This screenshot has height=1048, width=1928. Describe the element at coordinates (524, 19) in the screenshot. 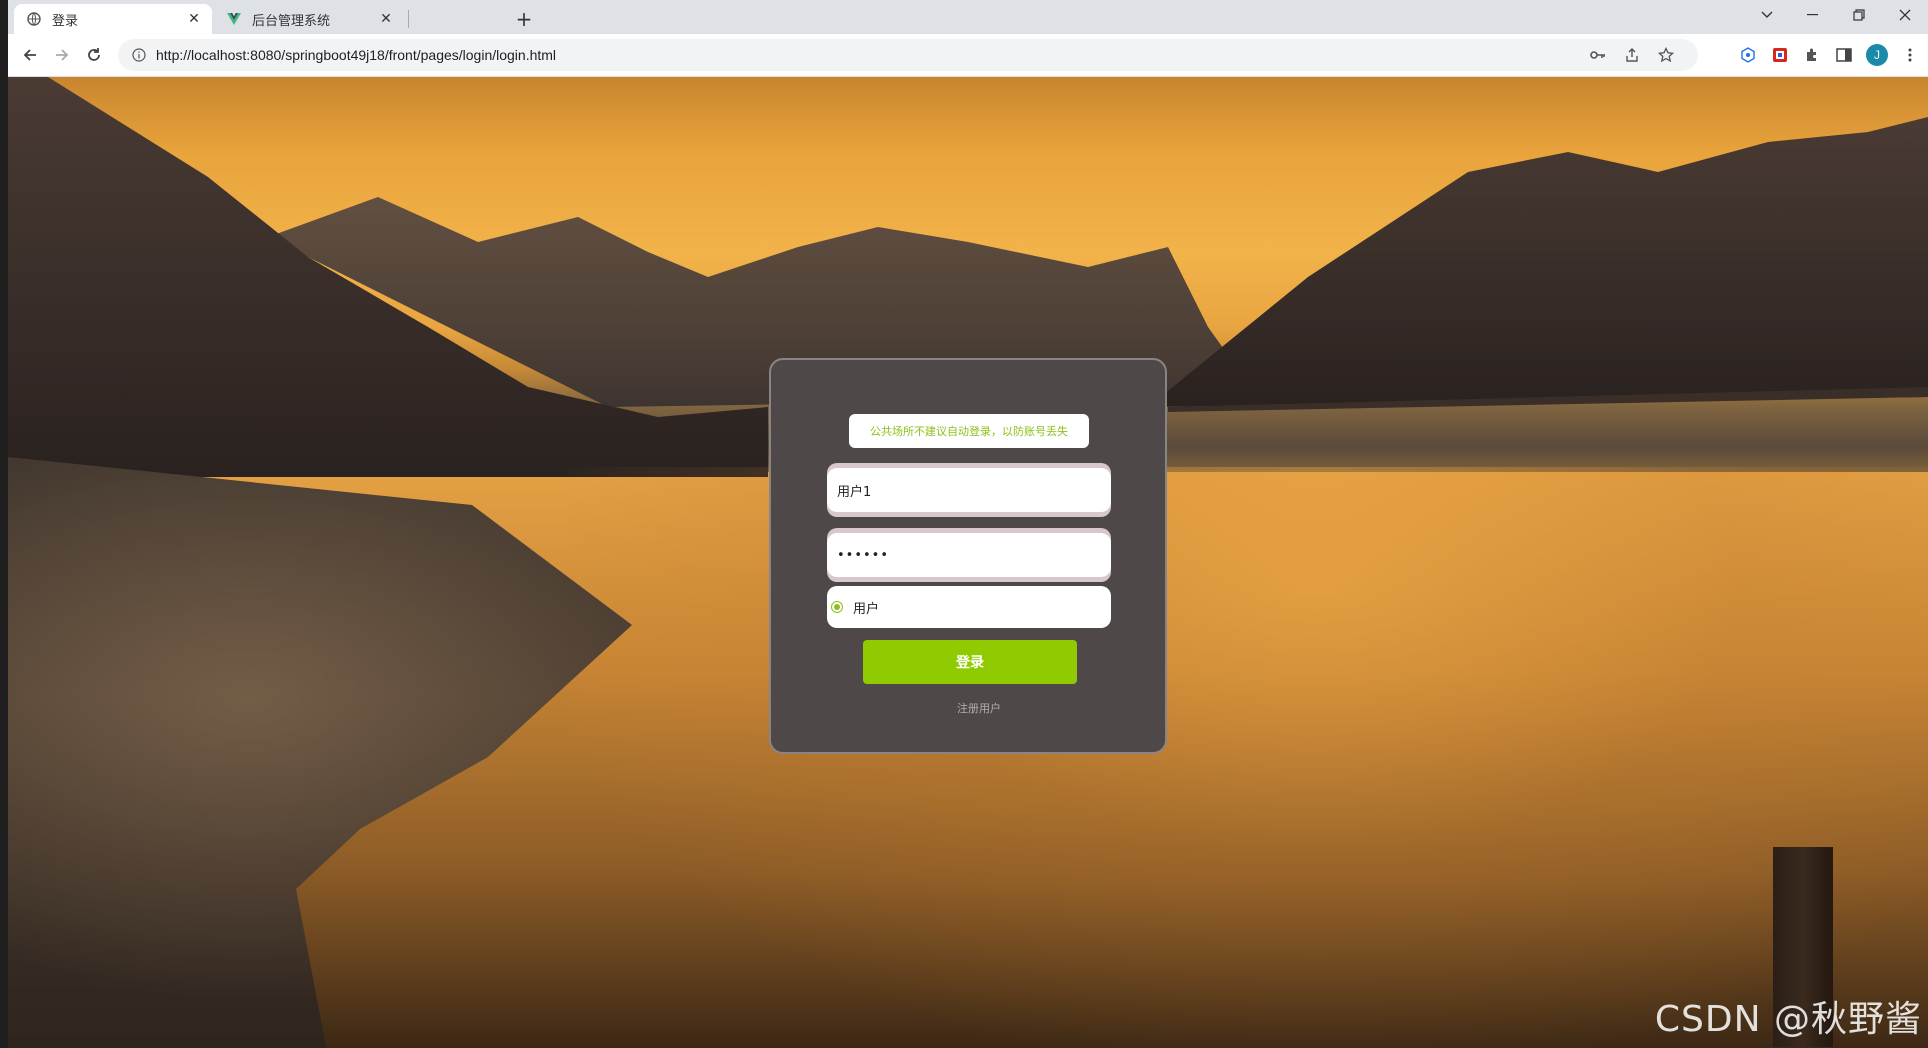

I see `new-tab-button: +` at that location.